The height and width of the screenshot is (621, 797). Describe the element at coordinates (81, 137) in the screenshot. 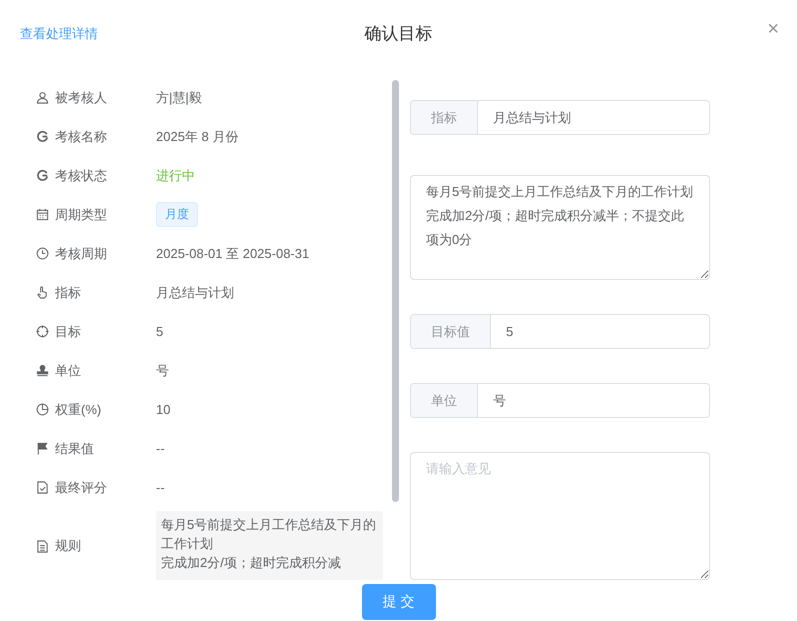

I see `detail-label: 考核名称` at that location.